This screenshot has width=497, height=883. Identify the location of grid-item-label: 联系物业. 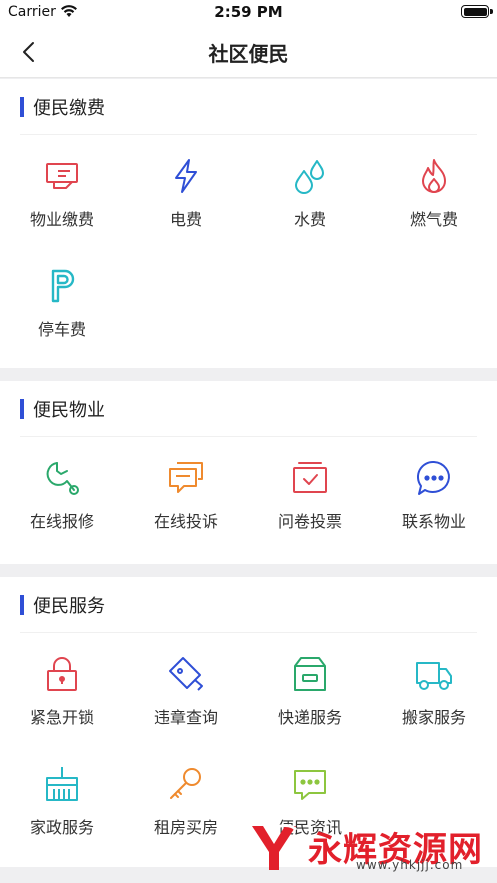
(433, 521).